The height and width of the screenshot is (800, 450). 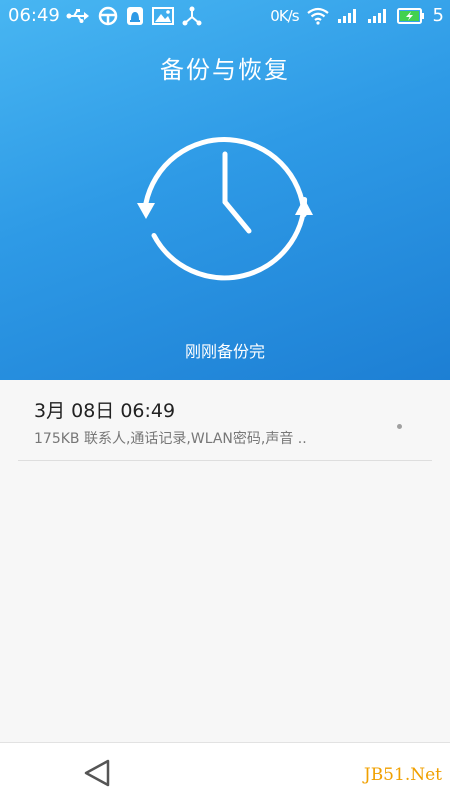 What do you see at coordinates (225, 771) in the screenshot?
I see `navigation-bar: JB51.Net` at bounding box center [225, 771].